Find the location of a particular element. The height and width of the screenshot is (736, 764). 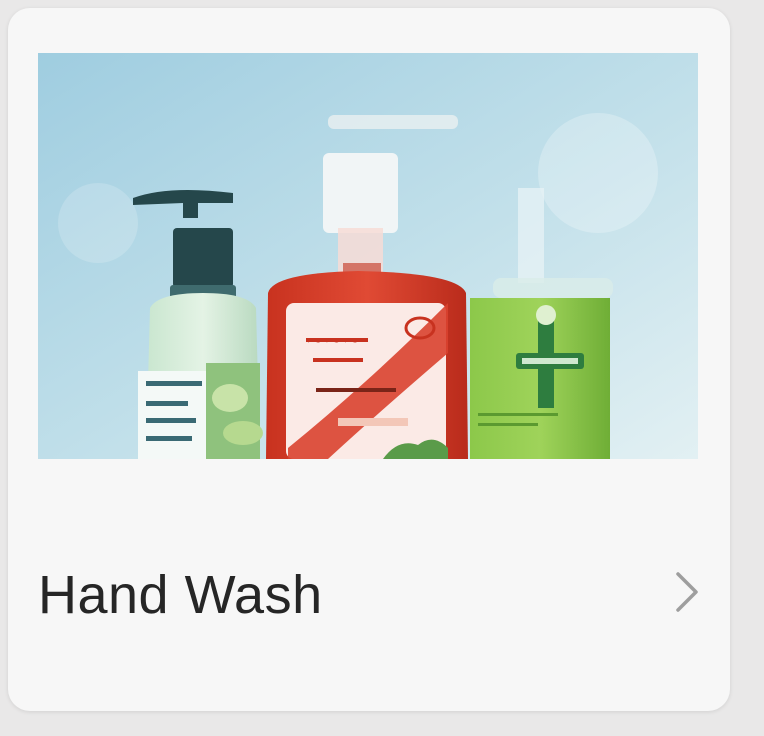

category-title: Hand Wash is located at coordinates (180, 595).